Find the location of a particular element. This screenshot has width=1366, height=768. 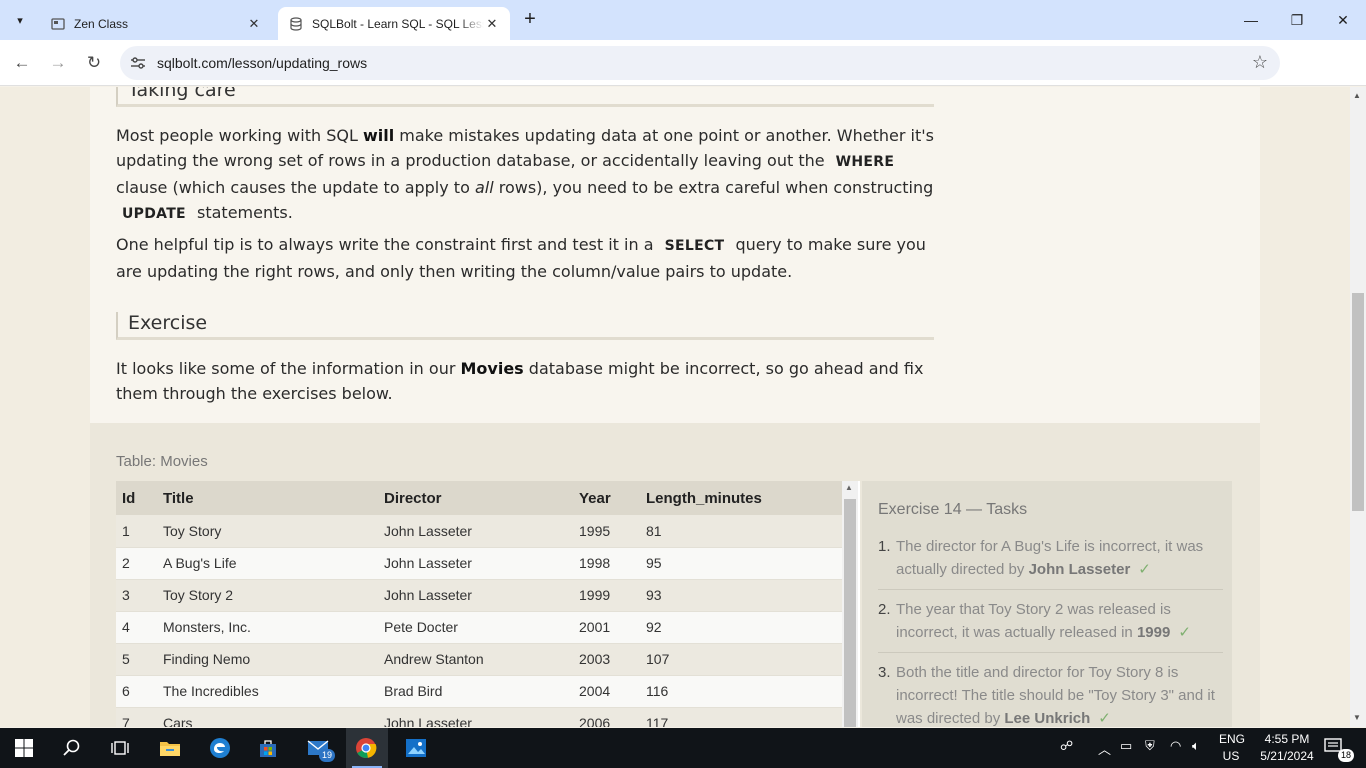

site-settings-icon is located at coordinates (138, 63).